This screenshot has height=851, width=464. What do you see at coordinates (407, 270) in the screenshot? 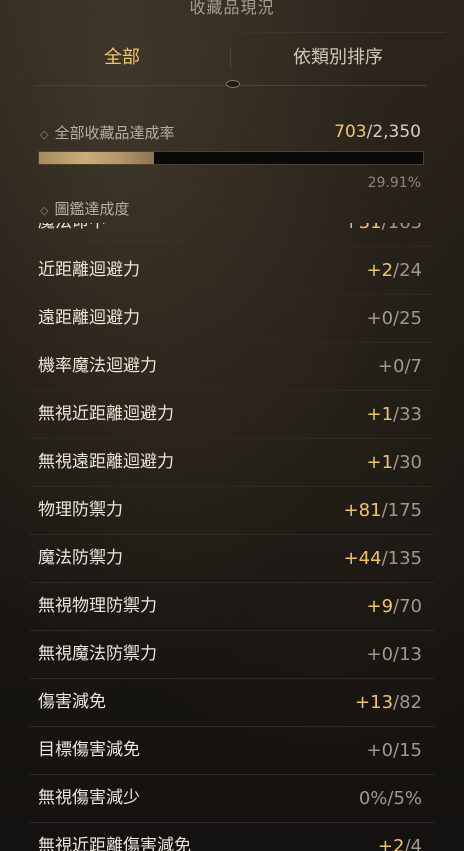
I see `stat-max: /24` at bounding box center [407, 270].